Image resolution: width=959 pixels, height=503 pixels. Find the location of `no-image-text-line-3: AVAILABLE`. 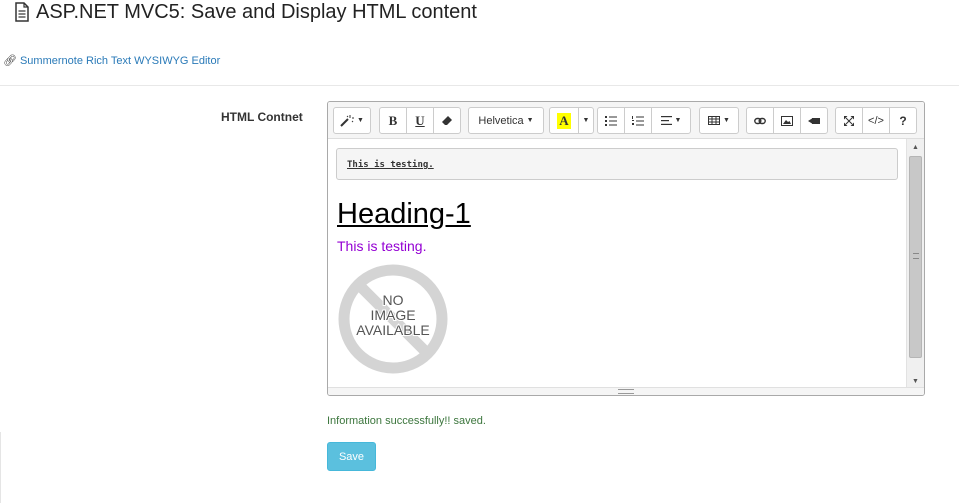

no-image-text-line-3: AVAILABLE is located at coordinates (392, 330).